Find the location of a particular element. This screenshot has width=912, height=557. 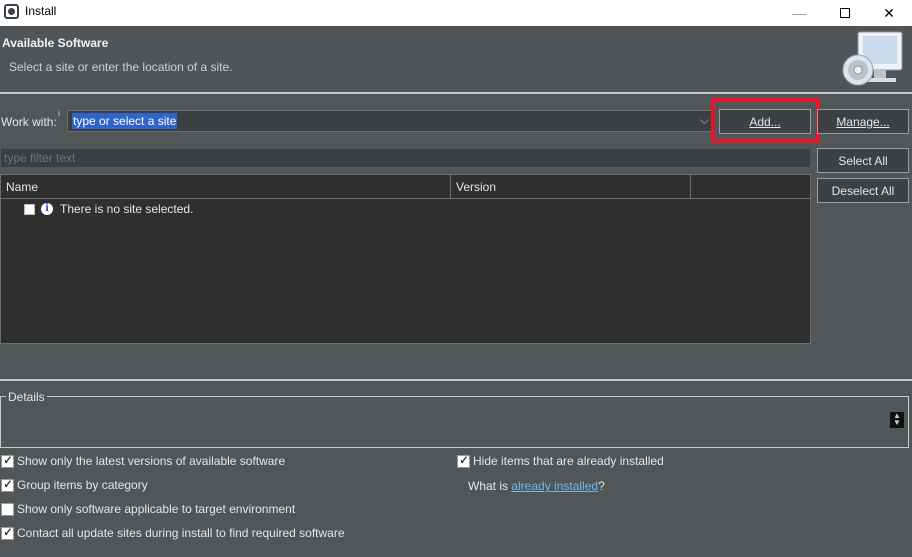

table-row: i There is no site selected. is located at coordinates (405, 209).